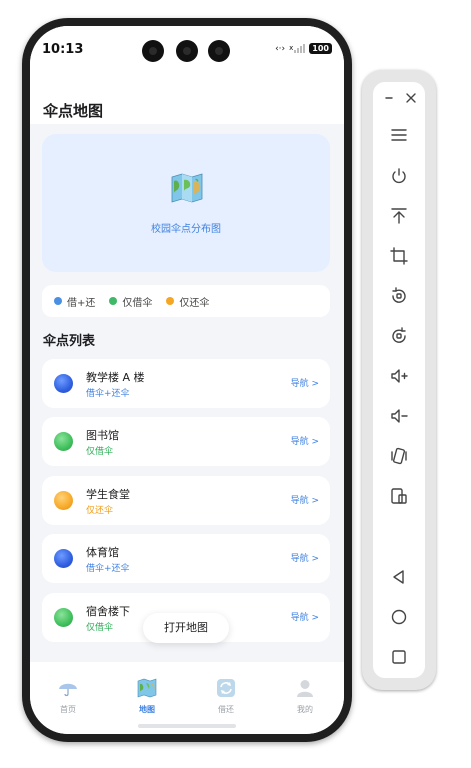 This screenshot has height=768, width=471. What do you see at coordinates (73, 111) in the screenshot?
I see `page-title: 伞点地图` at bounding box center [73, 111].